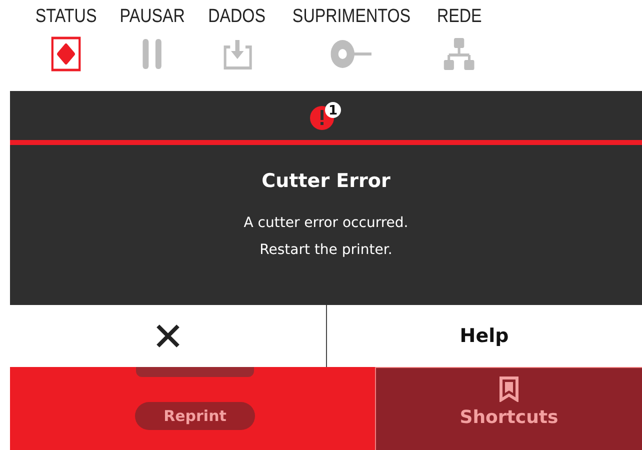 This screenshot has height=450, width=642. I want to click on toolbar-tab: PAUSAR, so click(153, 45).